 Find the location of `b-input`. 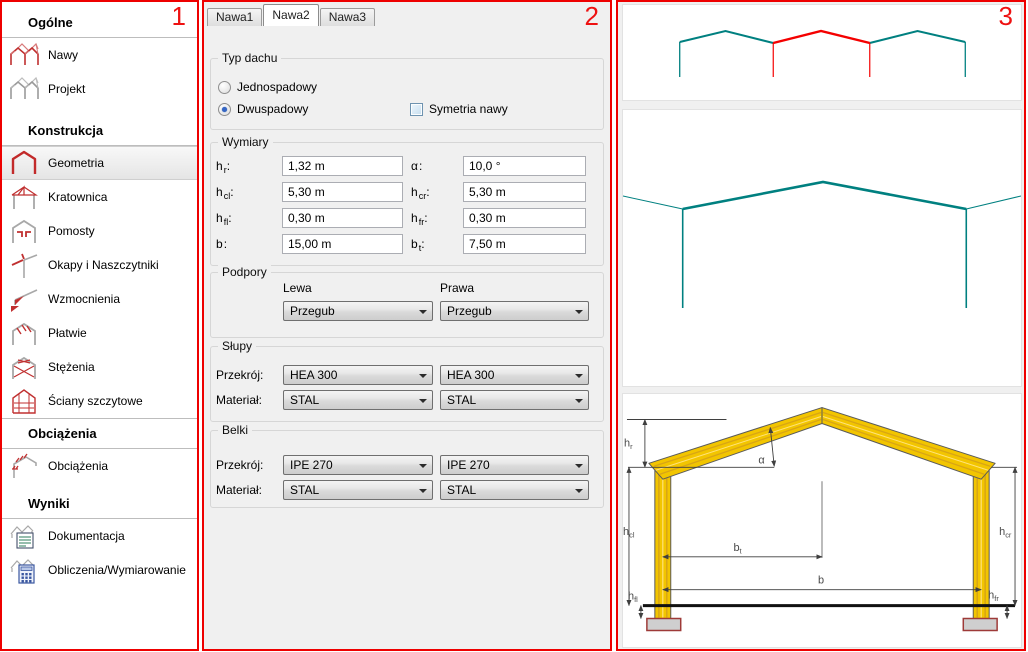

b-input is located at coordinates (342, 244).